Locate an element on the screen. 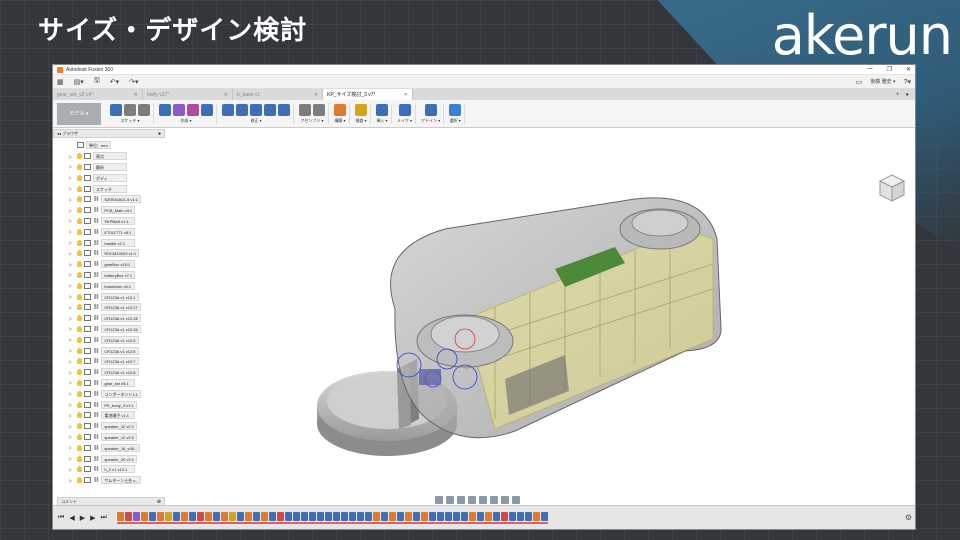 The width and height of the screenshot is (960, 540). display-settings-icon is located at coordinates (494, 500).